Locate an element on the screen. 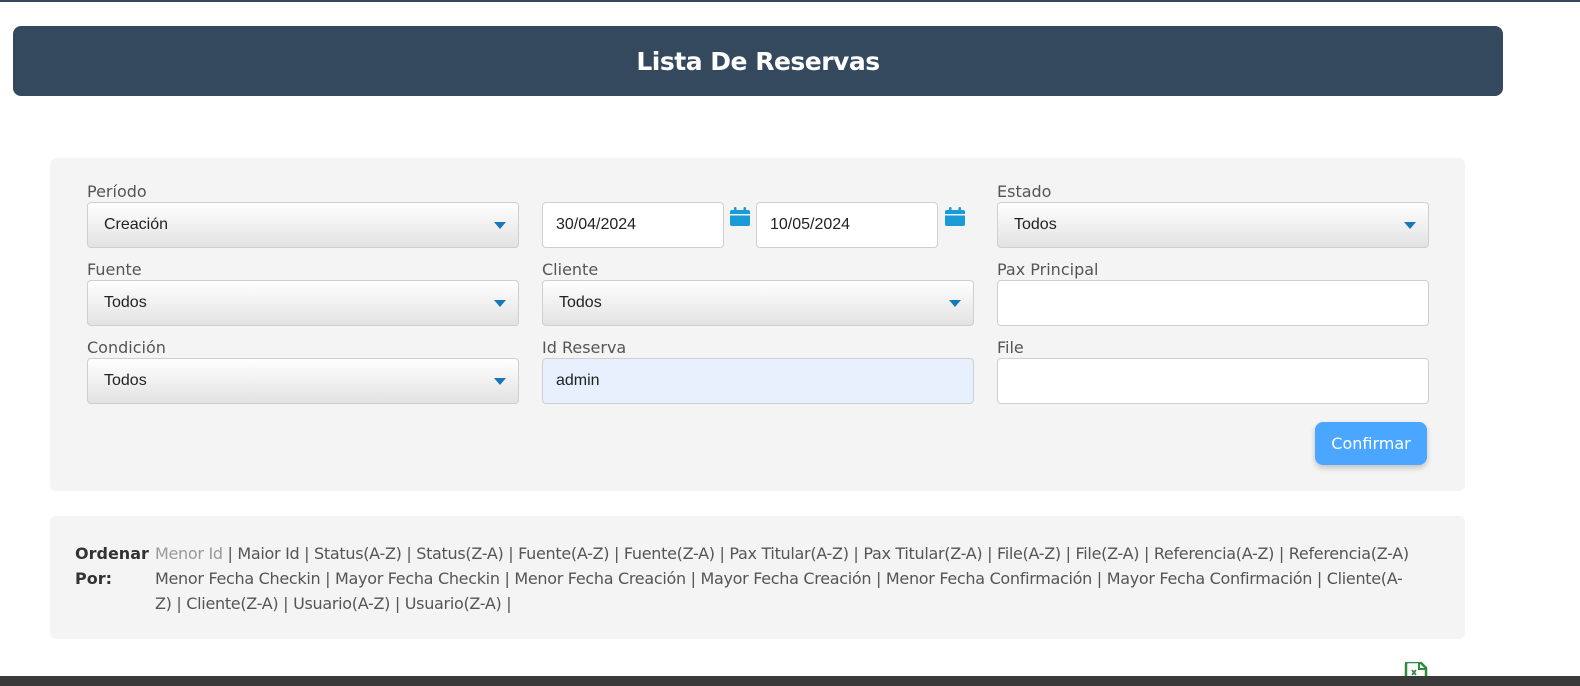  id-reserva-input: admin is located at coordinates (758, 381).